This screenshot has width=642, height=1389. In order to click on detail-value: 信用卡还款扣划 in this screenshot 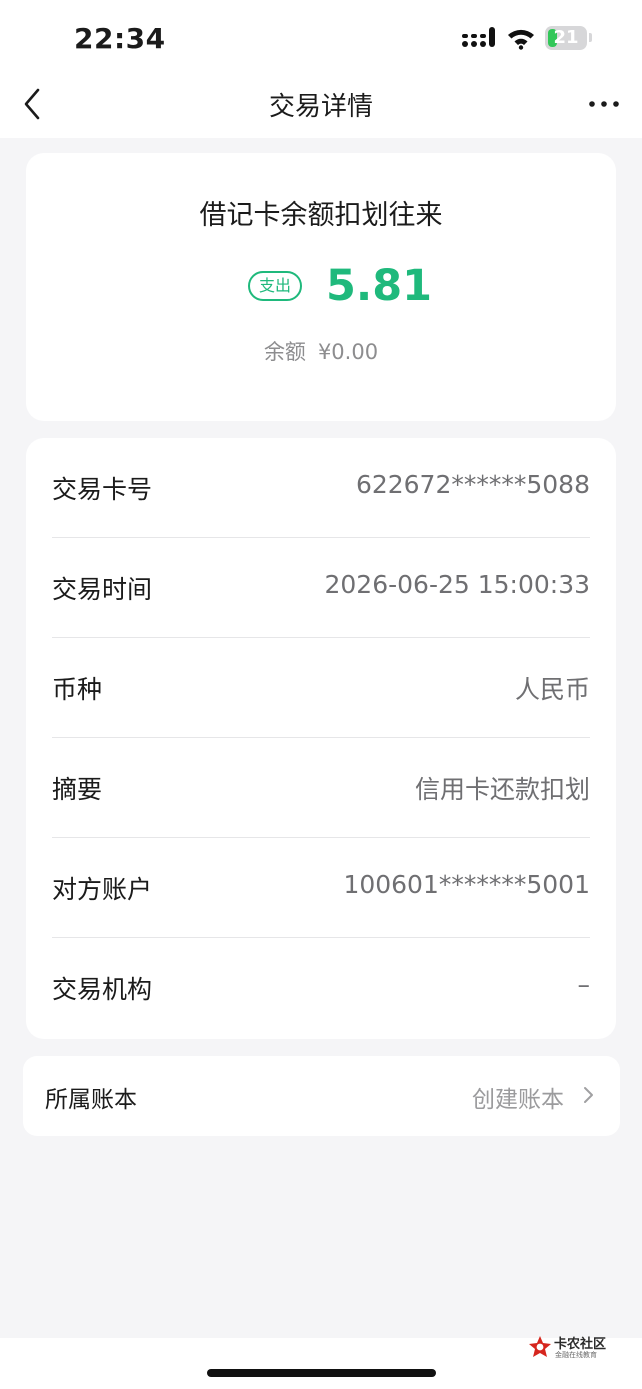, I will do `click(502, 789)`.